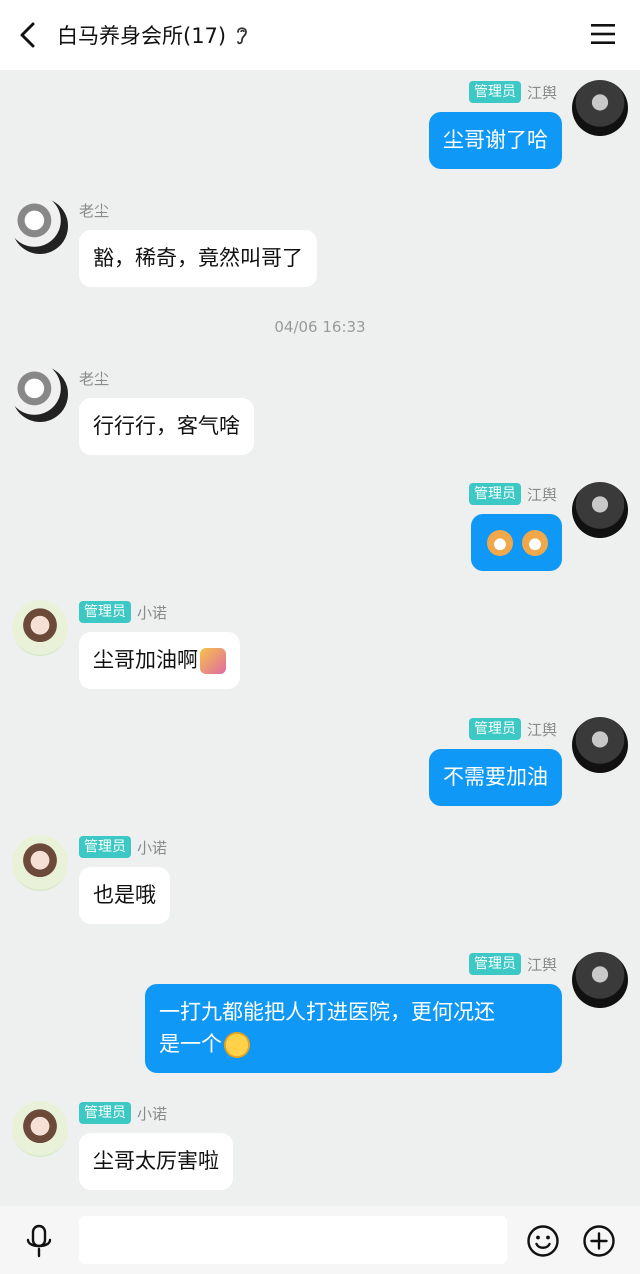  I want to click on input-bar, so click(320, 1240).